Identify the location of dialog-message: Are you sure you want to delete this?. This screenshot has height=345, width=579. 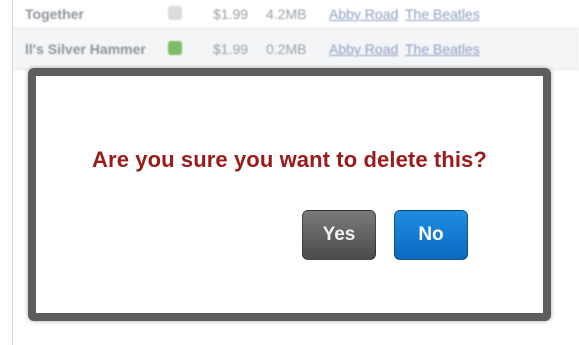
(289, 159).